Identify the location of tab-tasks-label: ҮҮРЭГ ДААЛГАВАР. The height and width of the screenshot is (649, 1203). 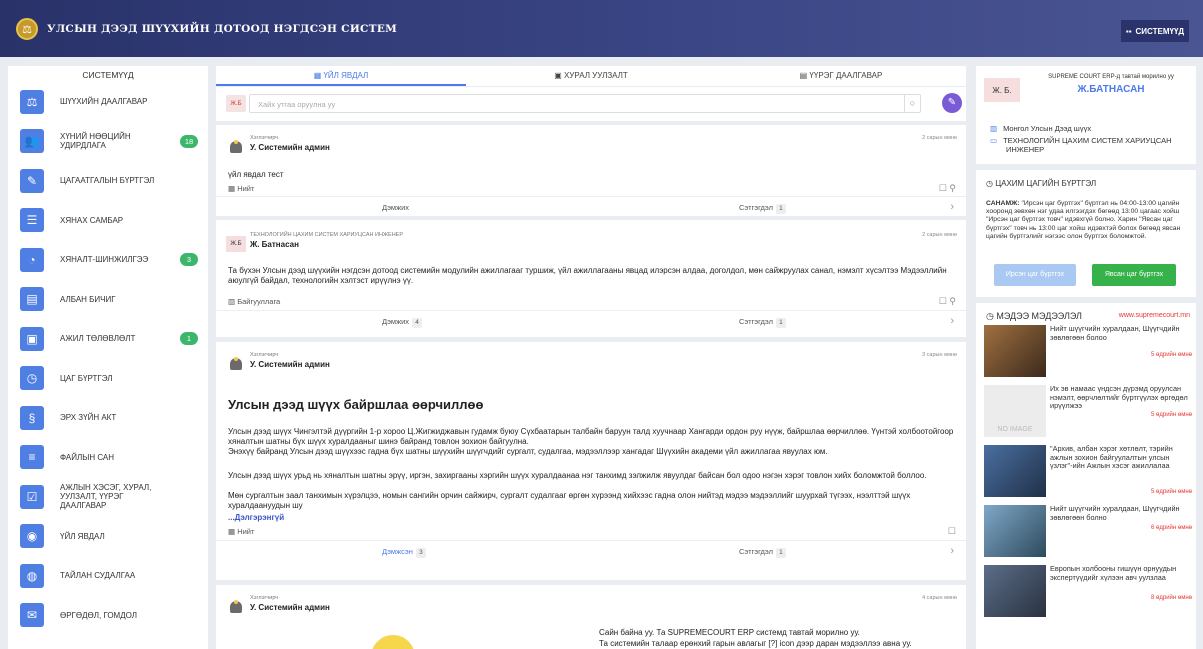
(846, 75).